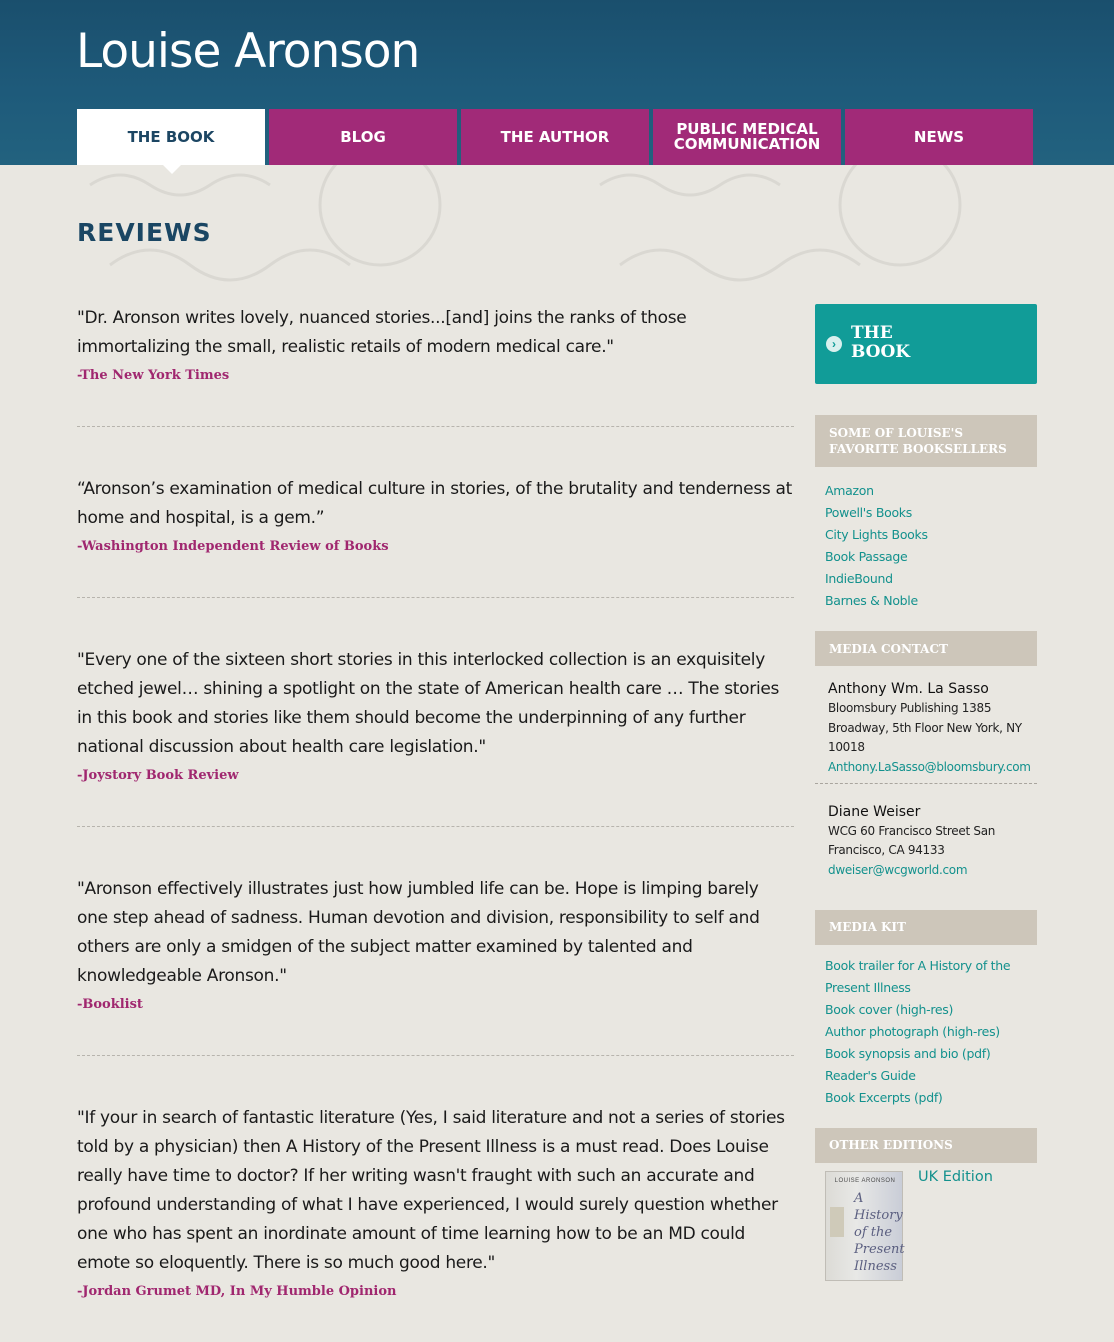  I want to click on the-book-button-label: THE BOOK, so click(881, 342).